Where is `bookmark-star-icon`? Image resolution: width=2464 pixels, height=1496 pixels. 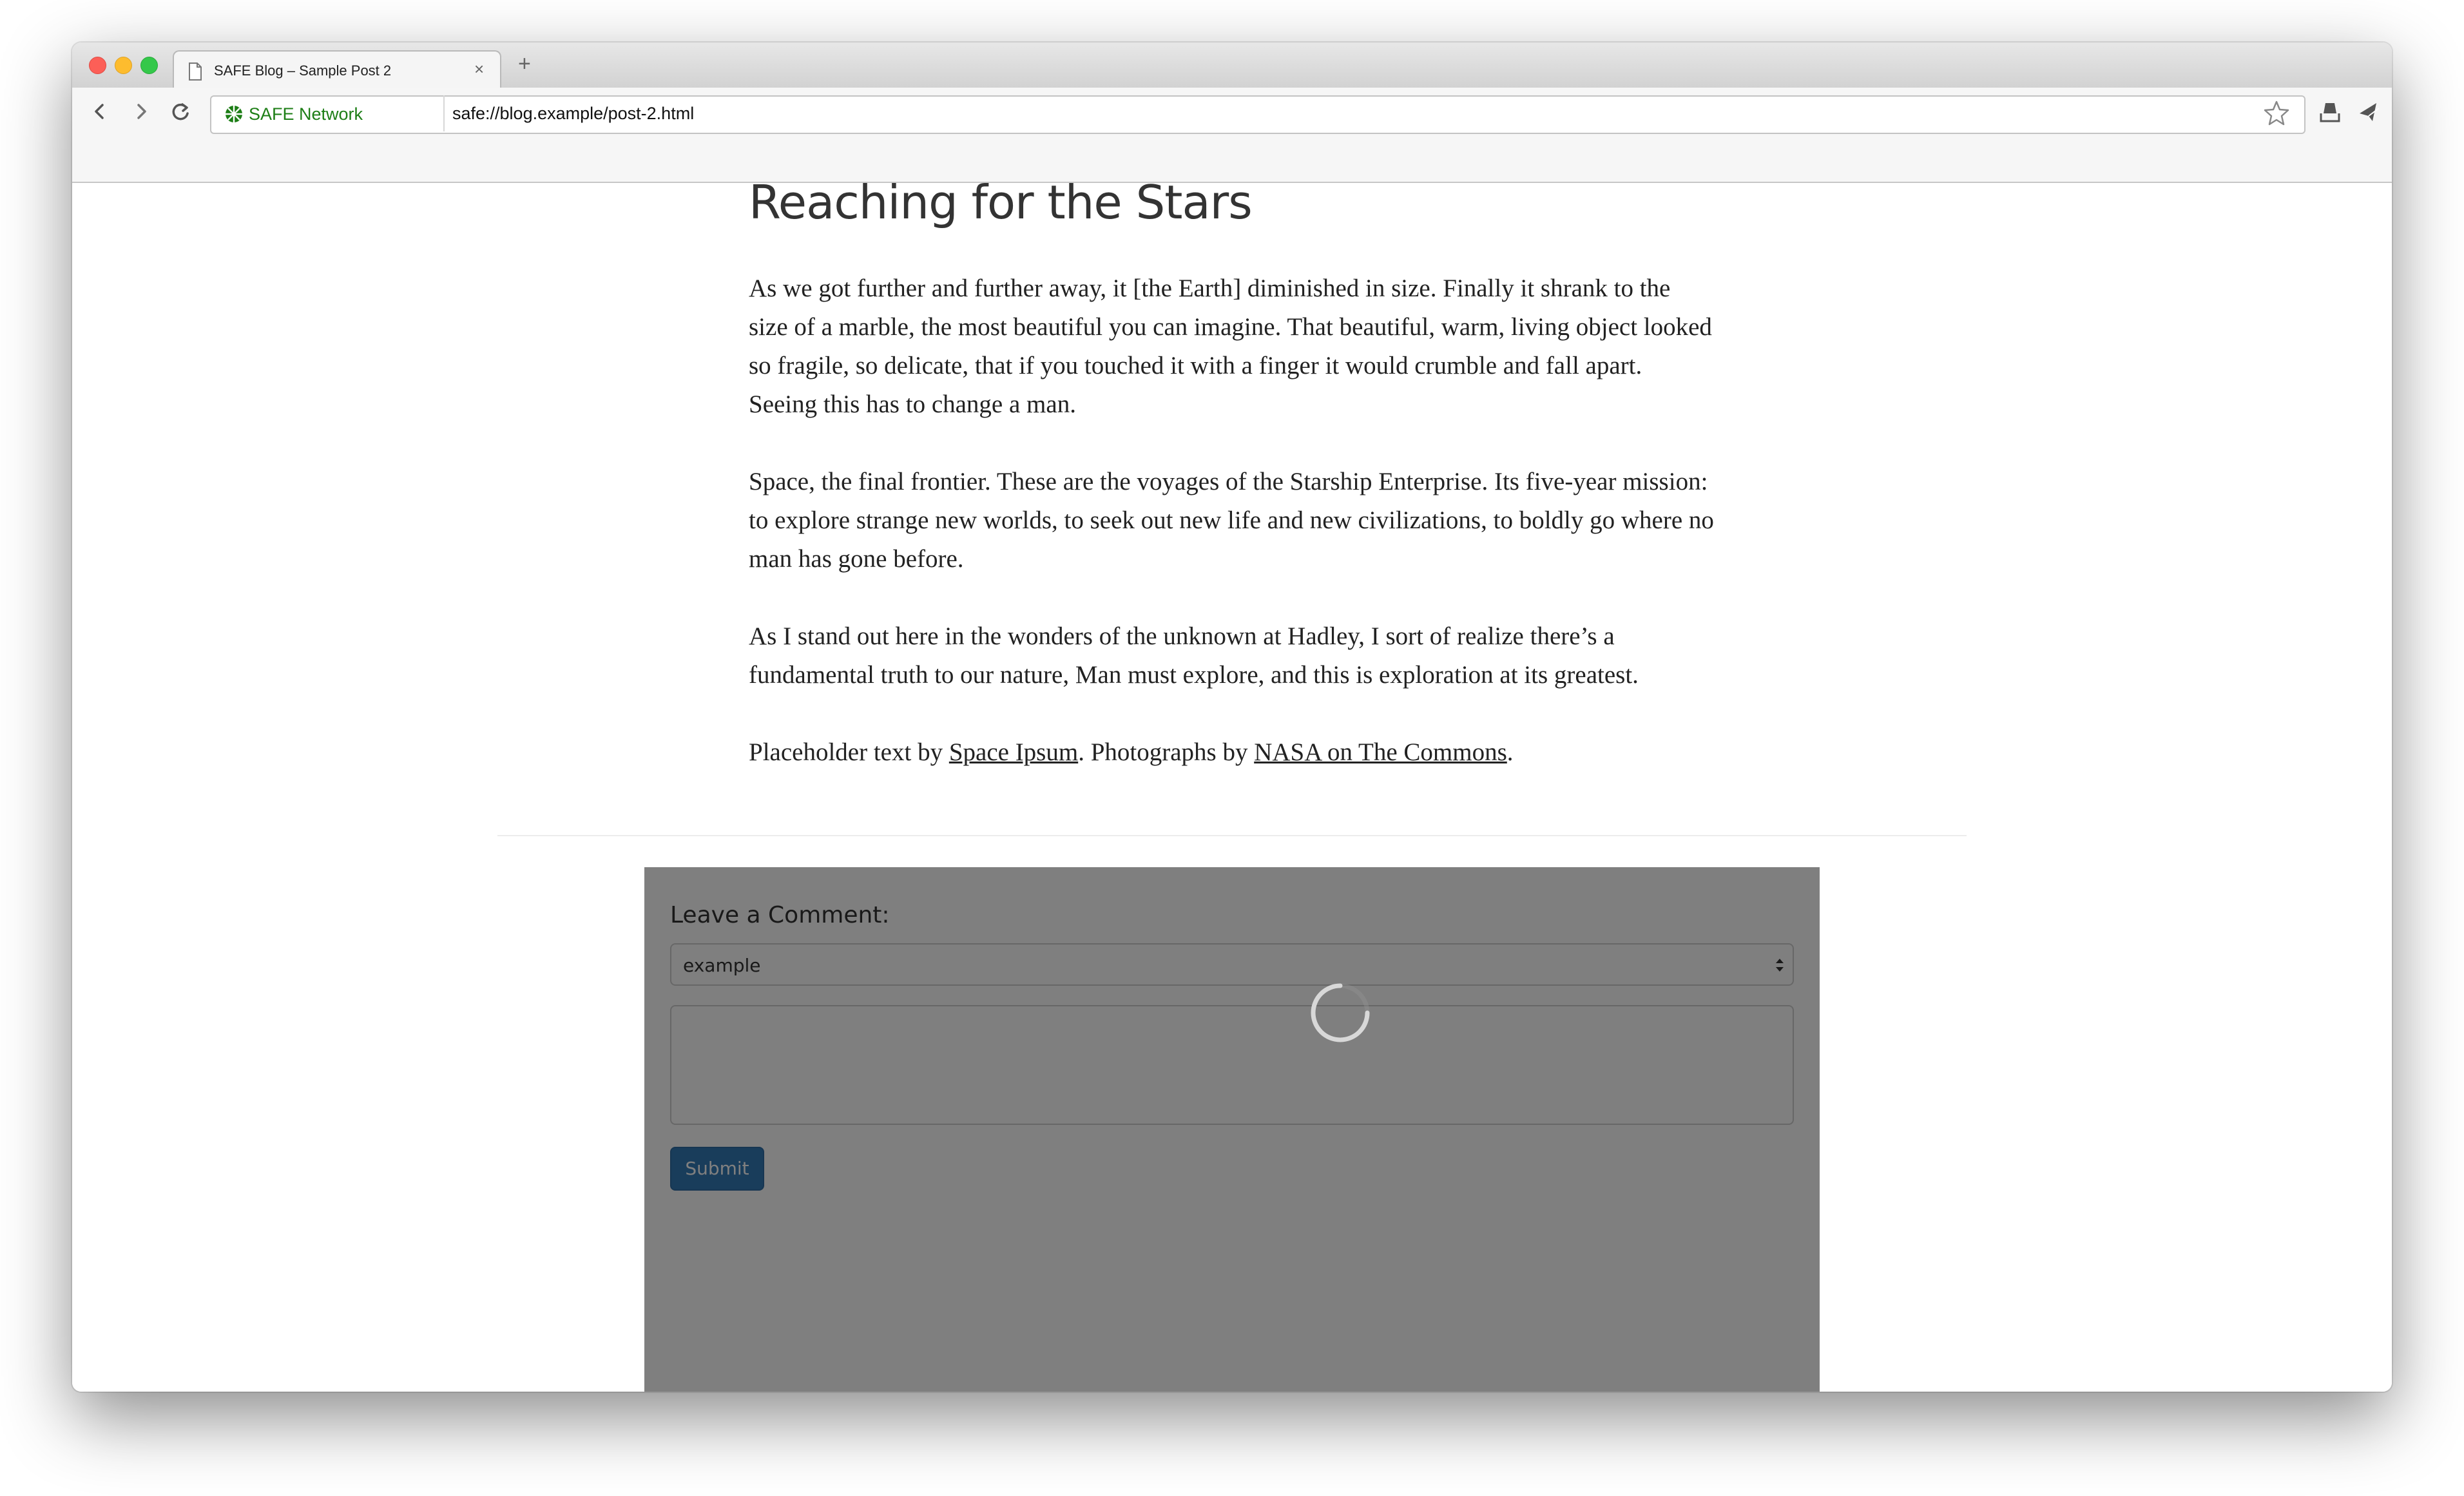 bookmark-star-icon is located at coordinates (2276, 114).